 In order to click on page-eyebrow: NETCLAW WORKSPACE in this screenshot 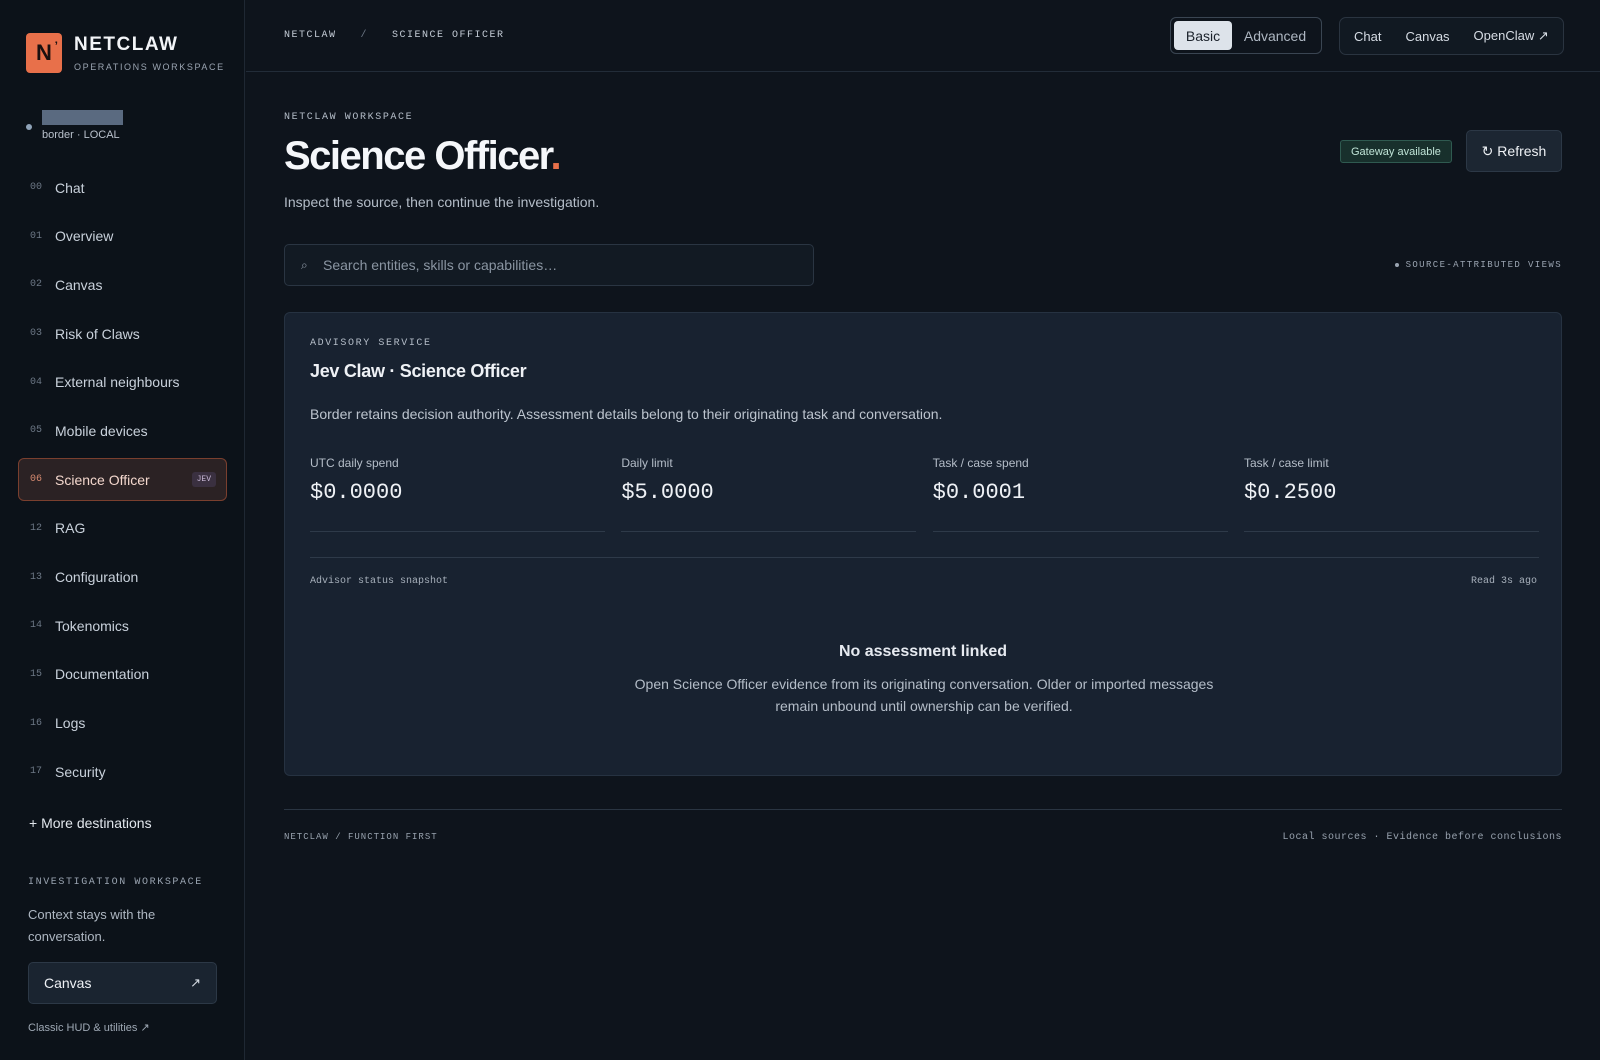, I will do `click(349, 117)`.